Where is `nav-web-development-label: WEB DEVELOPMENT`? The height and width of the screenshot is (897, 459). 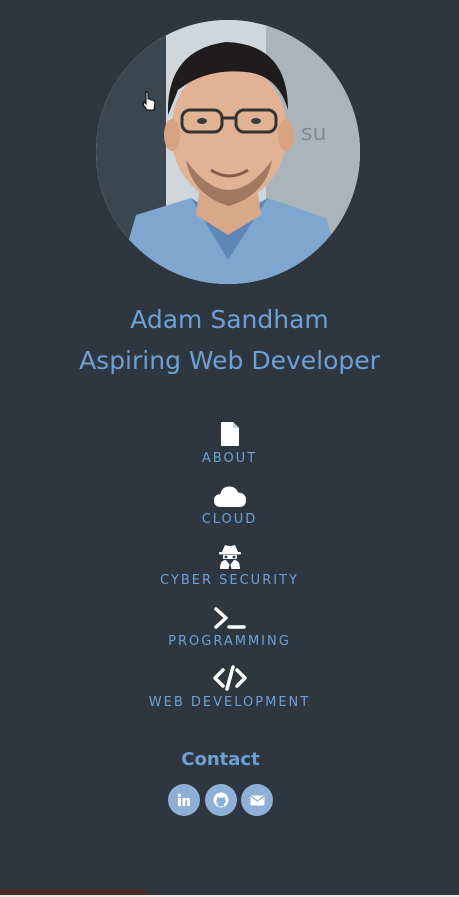 nav-web-development-label: WEB DEVELOPMENT is located at coordinates (229, 702).